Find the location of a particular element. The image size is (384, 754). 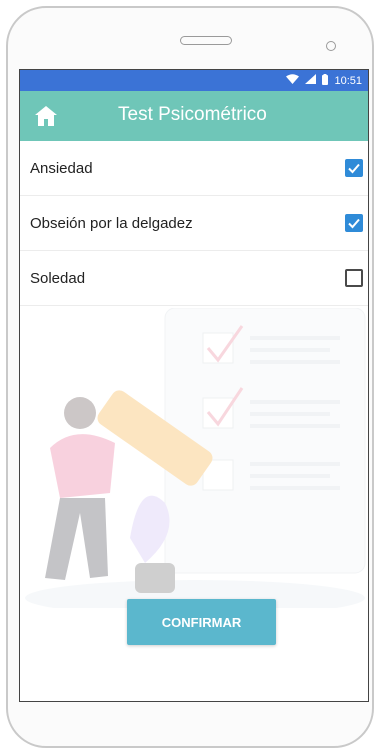

app-bar: Test Psicométrico is located at coordinates (194, 116).